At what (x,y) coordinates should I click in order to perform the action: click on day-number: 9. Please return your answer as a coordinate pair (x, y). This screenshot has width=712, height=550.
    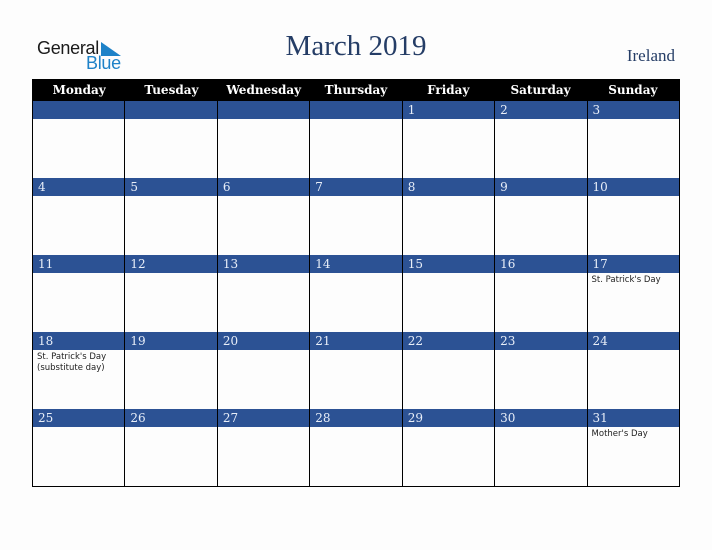
    Looking at the image, I should click on (541, 187).